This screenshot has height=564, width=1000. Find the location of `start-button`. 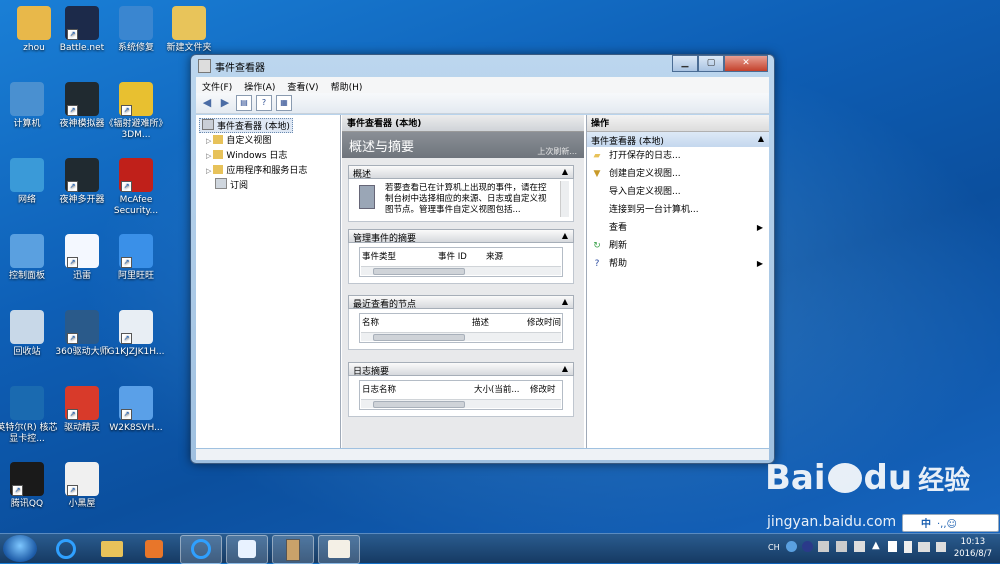

start-button is located at coordinates (20, 548).